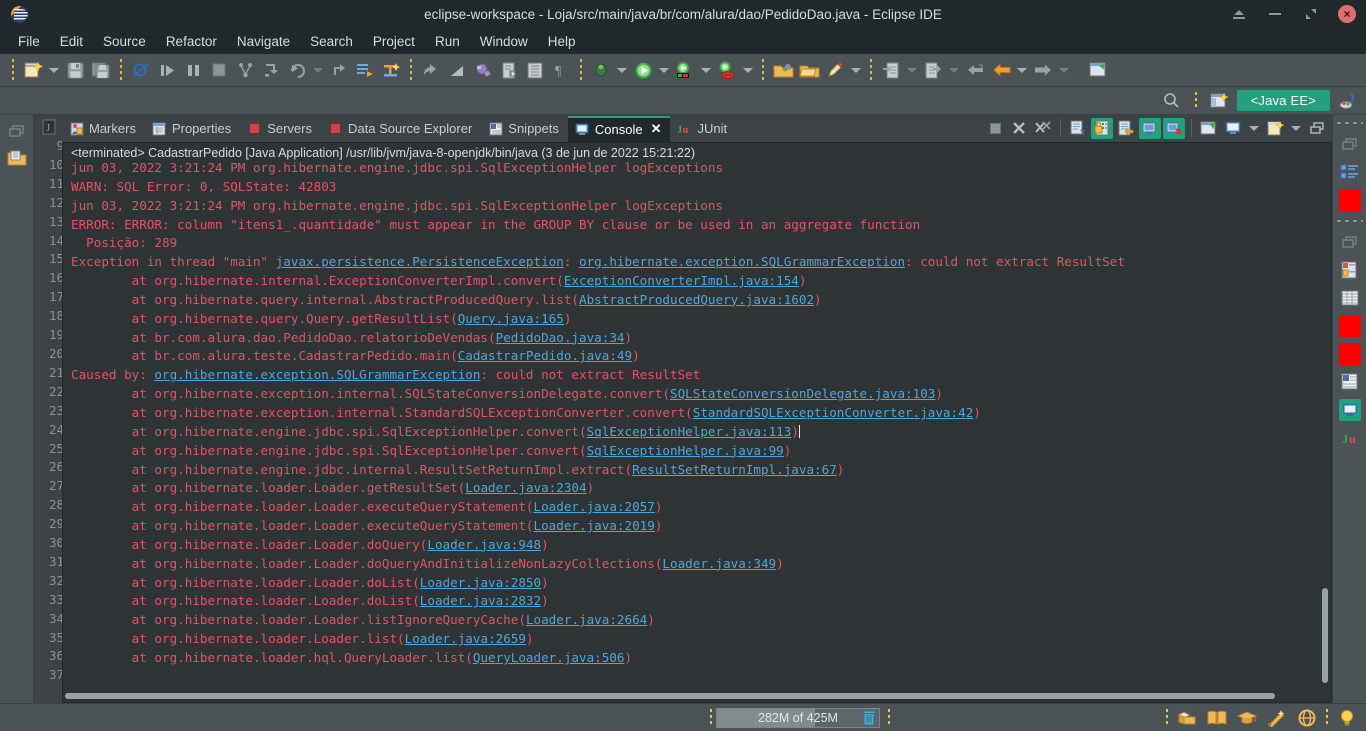 The width and height of the screenshot is (1366, 731). I want to click on import-dropdown-icon, so click(912, 70).